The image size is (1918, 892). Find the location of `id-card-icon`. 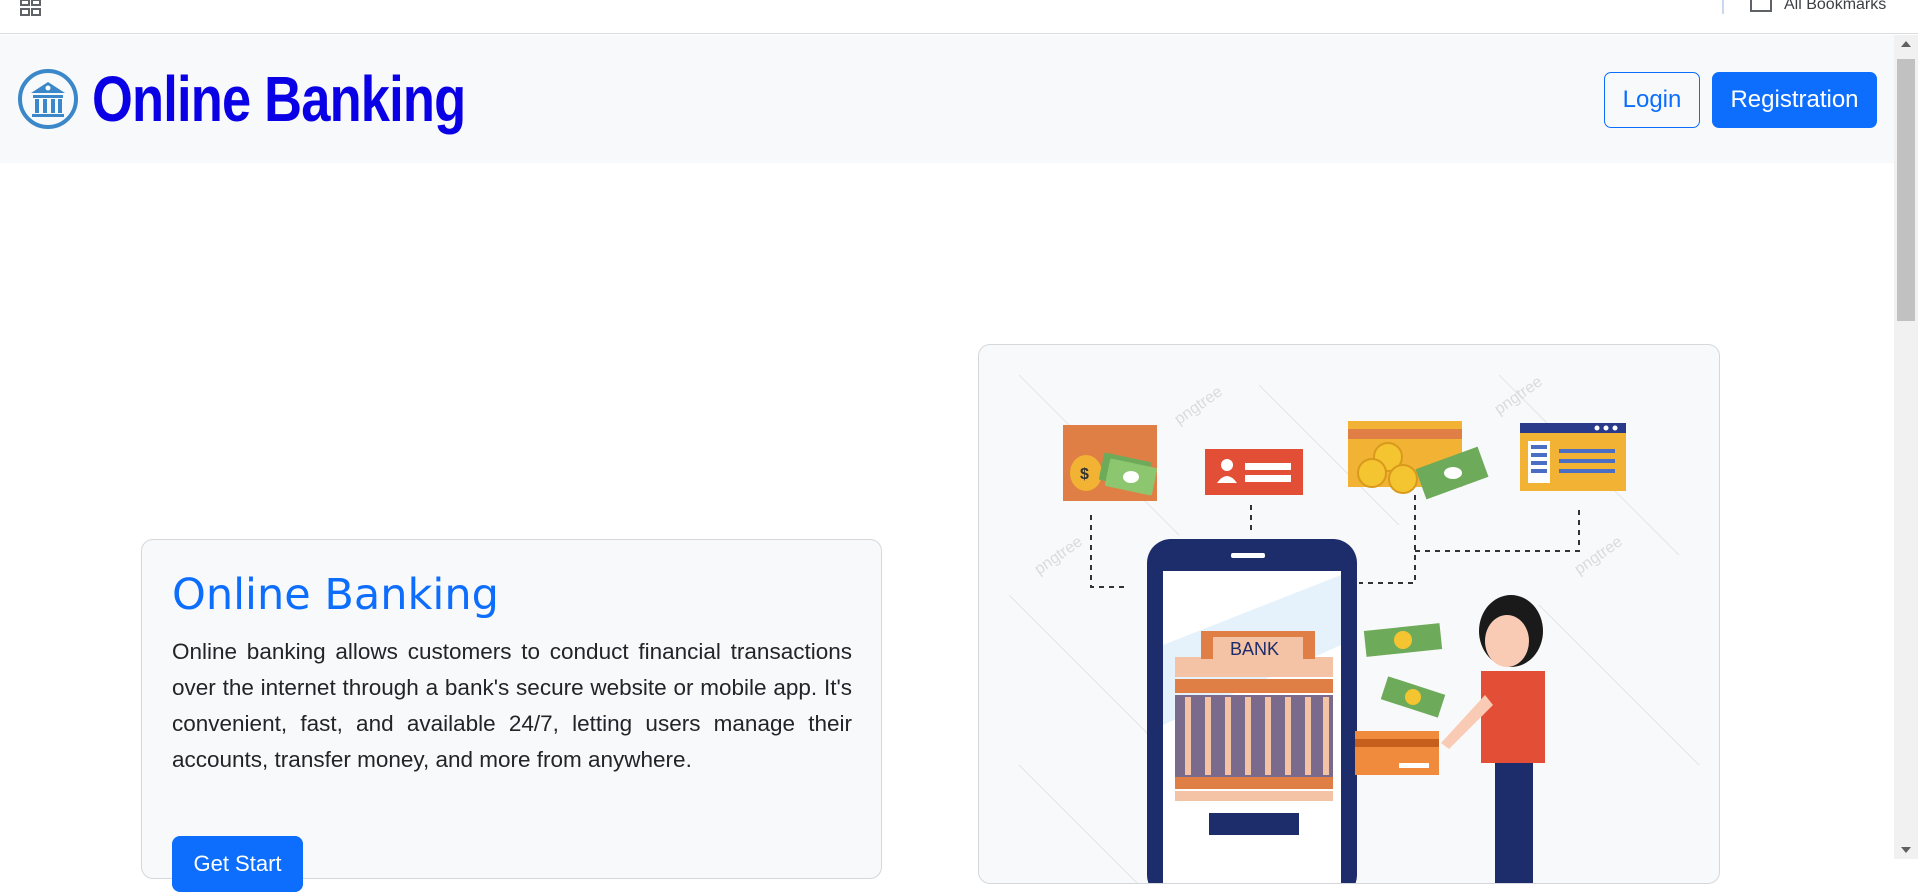

id-card-icon is located at coordinates (1254, 472).